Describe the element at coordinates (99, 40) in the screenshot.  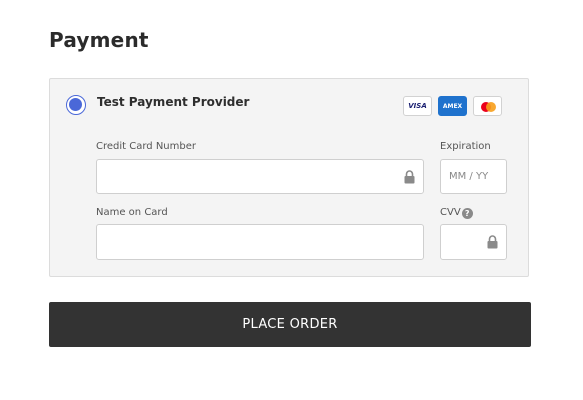
I see `payment-section-title: Payment` at that location.